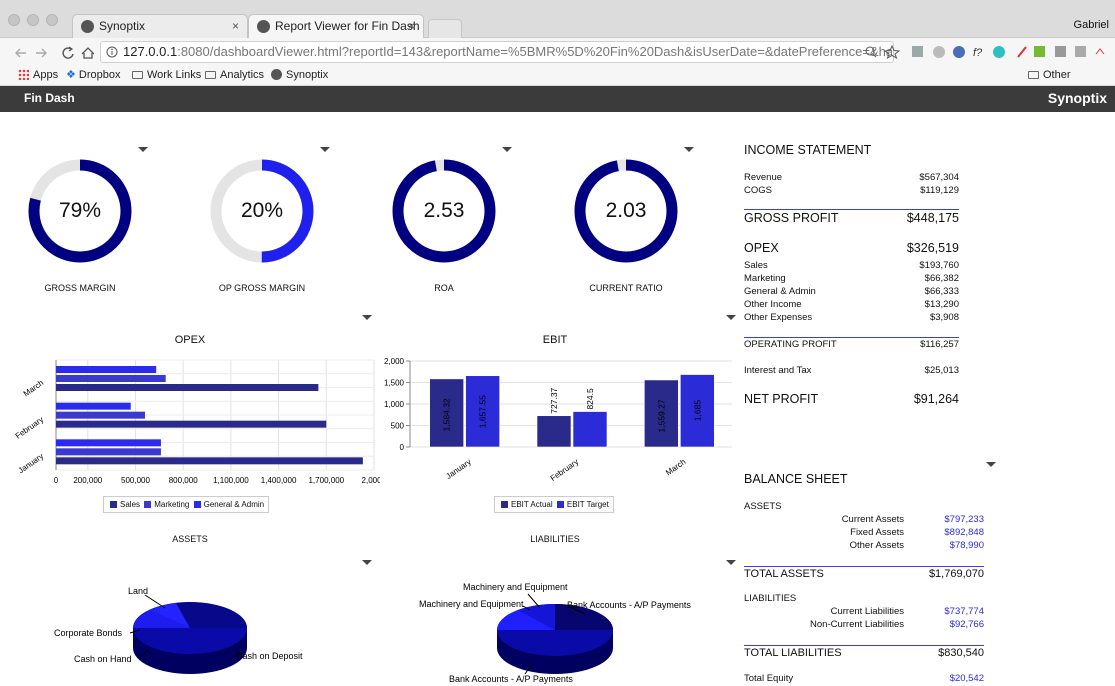 Image resolution: width=1115 pixels, height=686 pixels. Describe the element at coordinates (190, 539) in the screenshot. I see `assets-chart-title: ASSETS` at that location.